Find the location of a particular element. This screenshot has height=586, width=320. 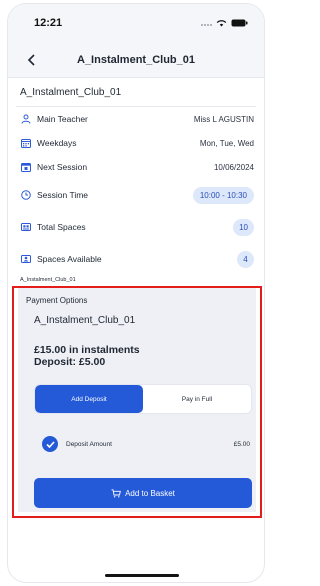

spaces-available-pill: 4 is located at coordinates (245, 259).